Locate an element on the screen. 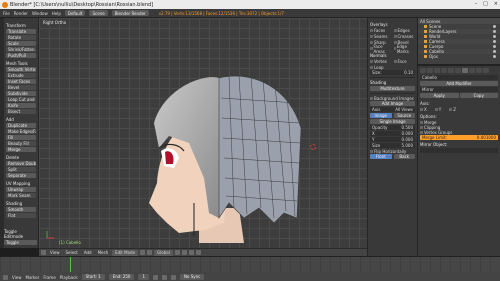 Image resolution: width=500 pixels, height=281 pixels. menu-add: Add is located at coordinates (88, 252).